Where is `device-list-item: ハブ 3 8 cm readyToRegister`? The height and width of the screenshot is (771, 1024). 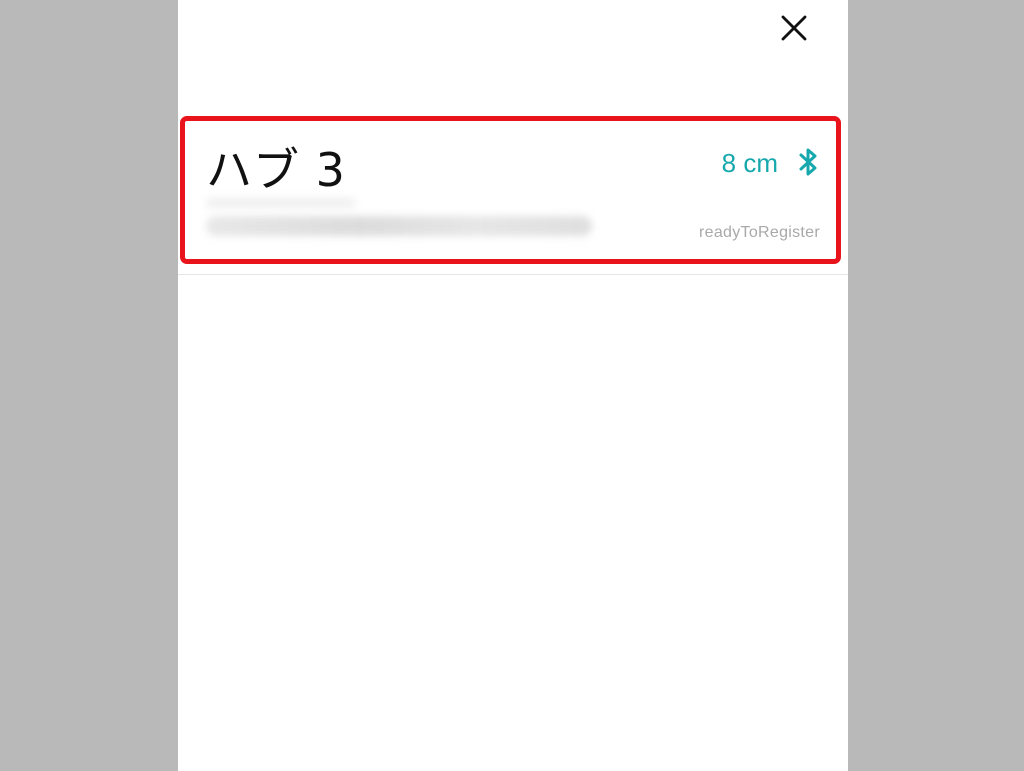
device-list-item: ハブ 3 8 cm readyToRegister is located at coordinates (513, 193).